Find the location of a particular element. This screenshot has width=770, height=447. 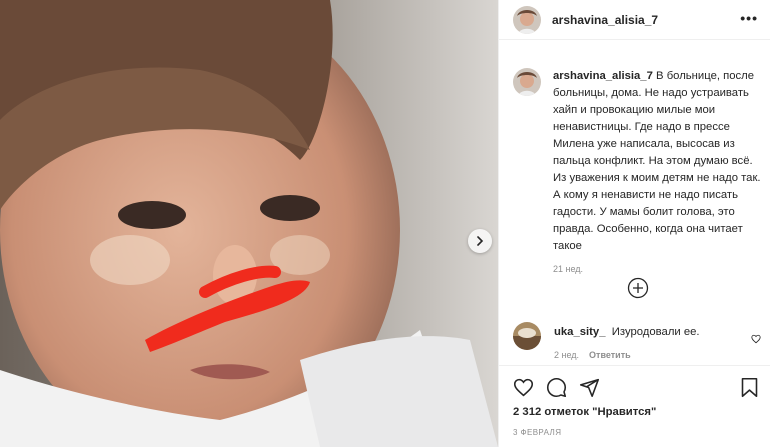

caption-avatar is located at coordinates (527, 82).